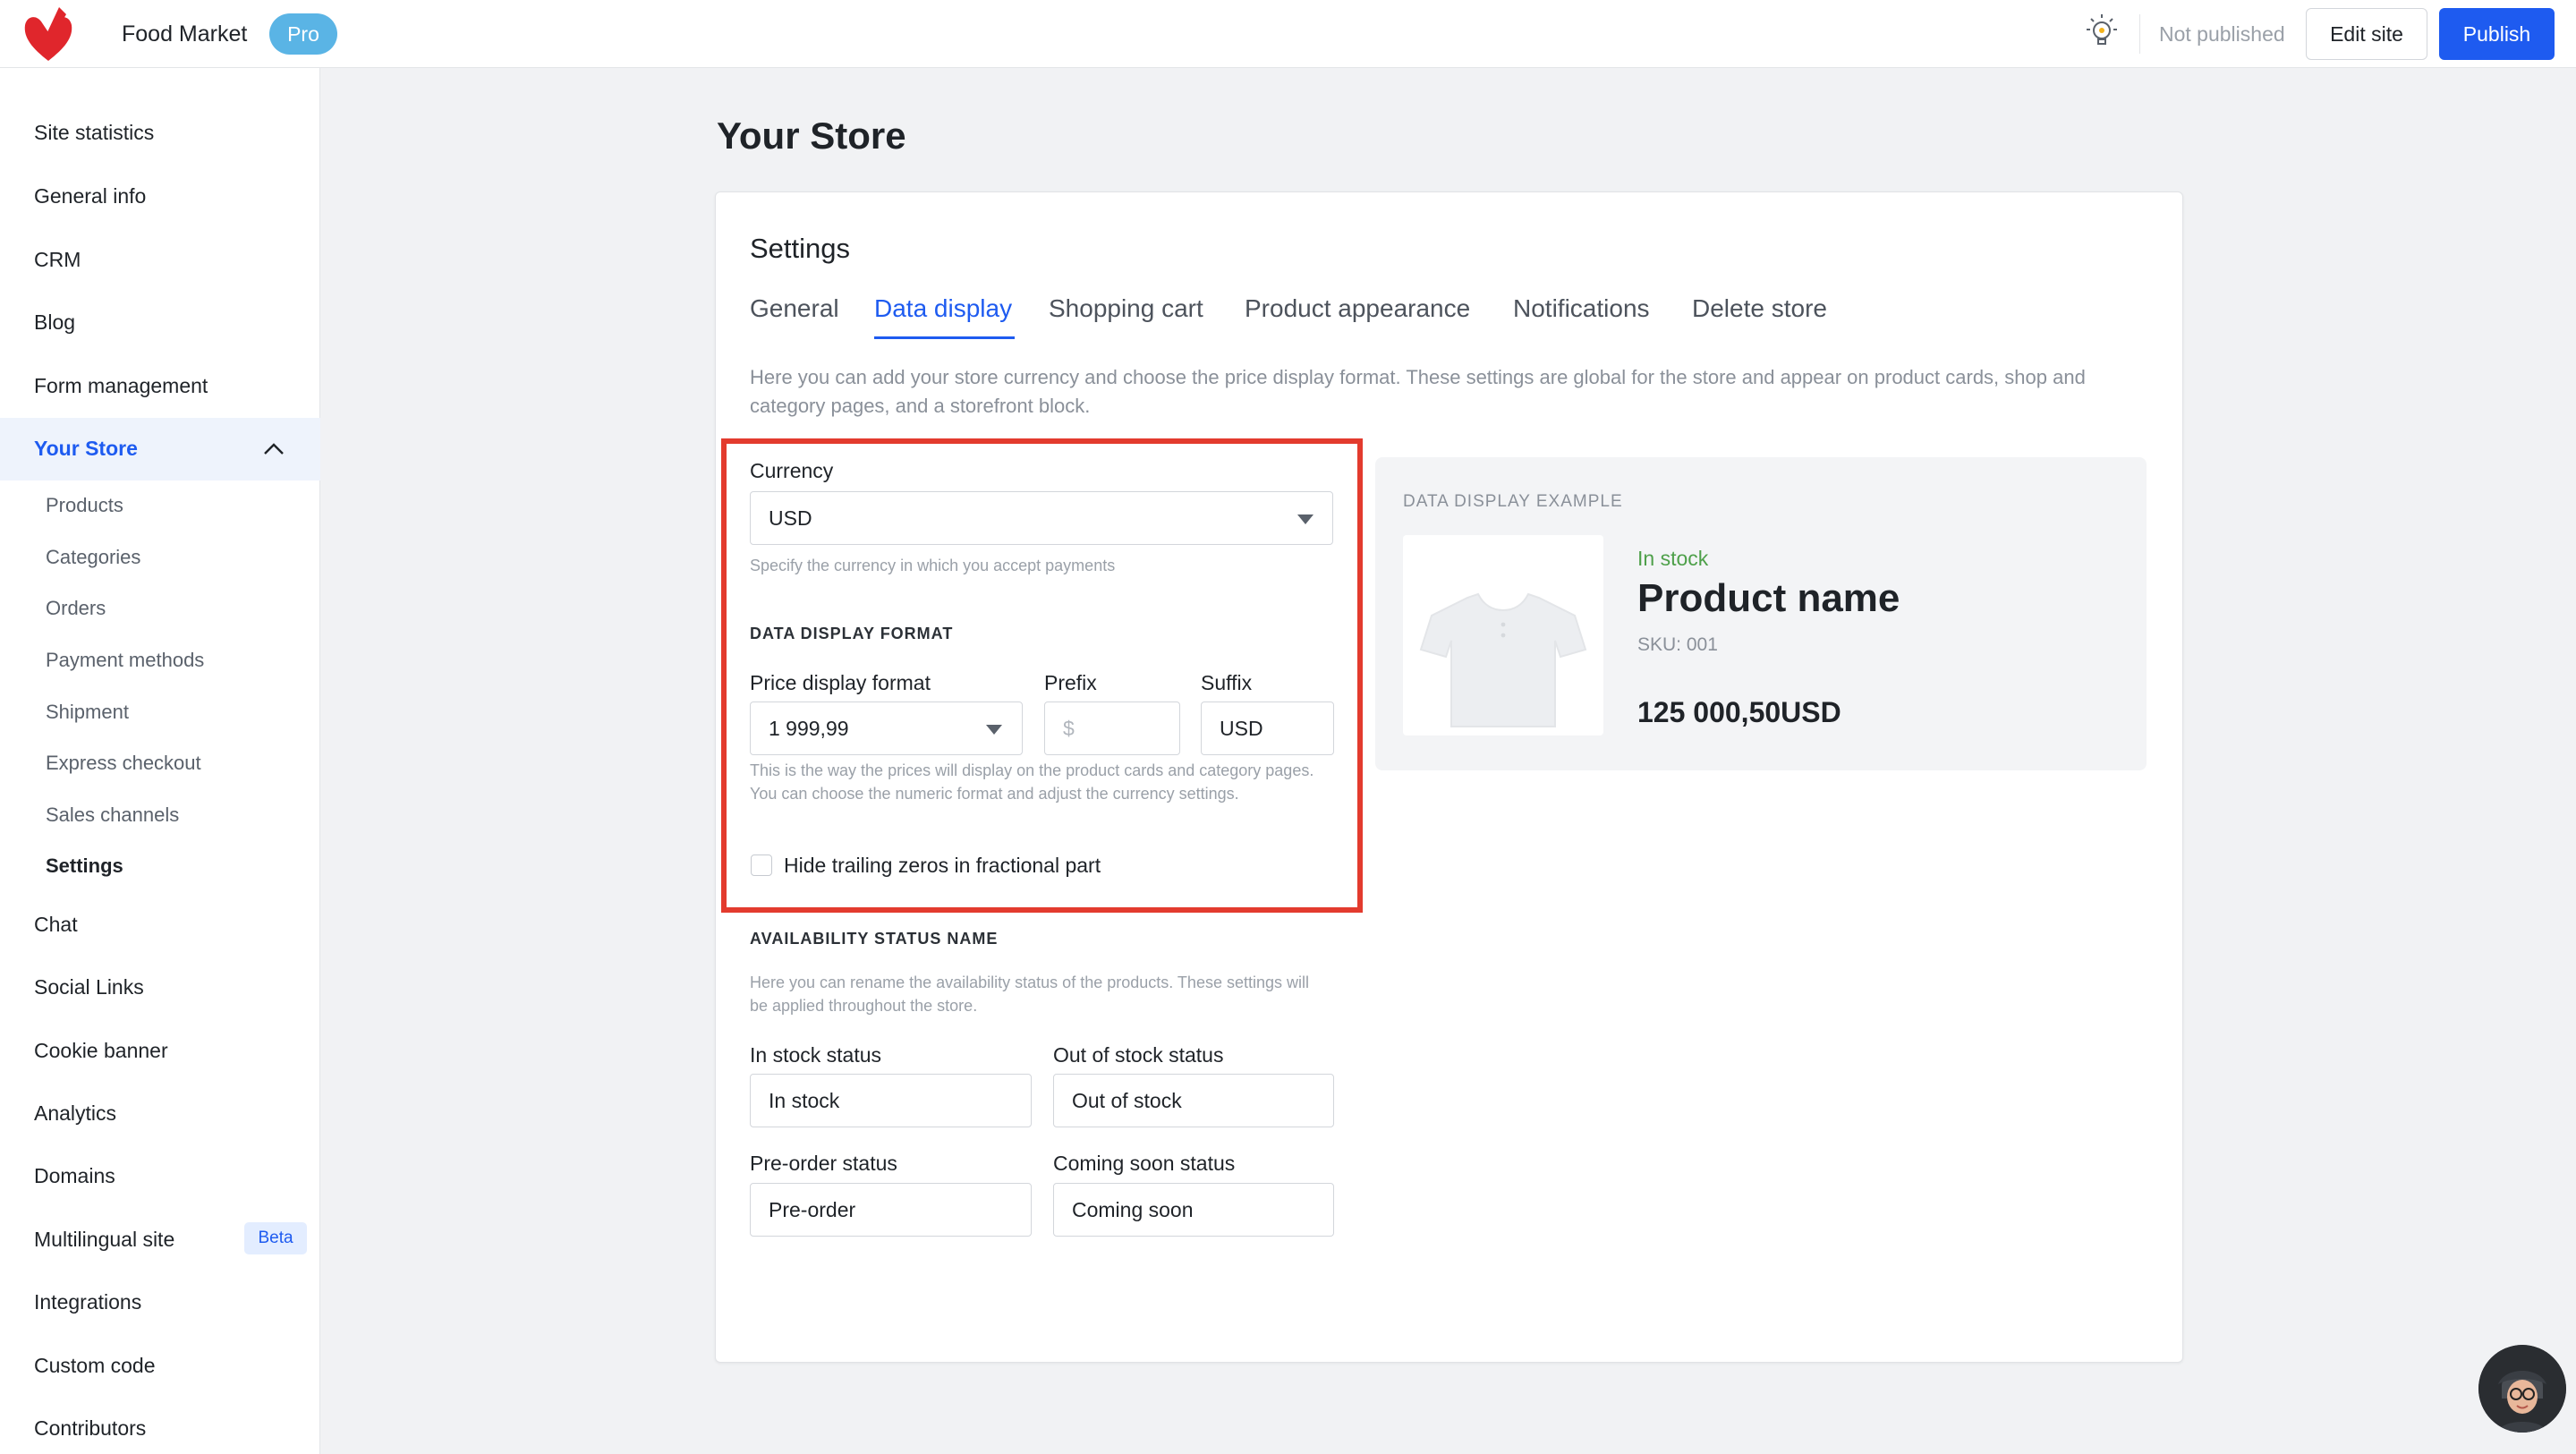  What do you see at coordinates (2222, 34) in the screenshot?
I see `publish-status: Not published` at bounding box center [2222, 34].